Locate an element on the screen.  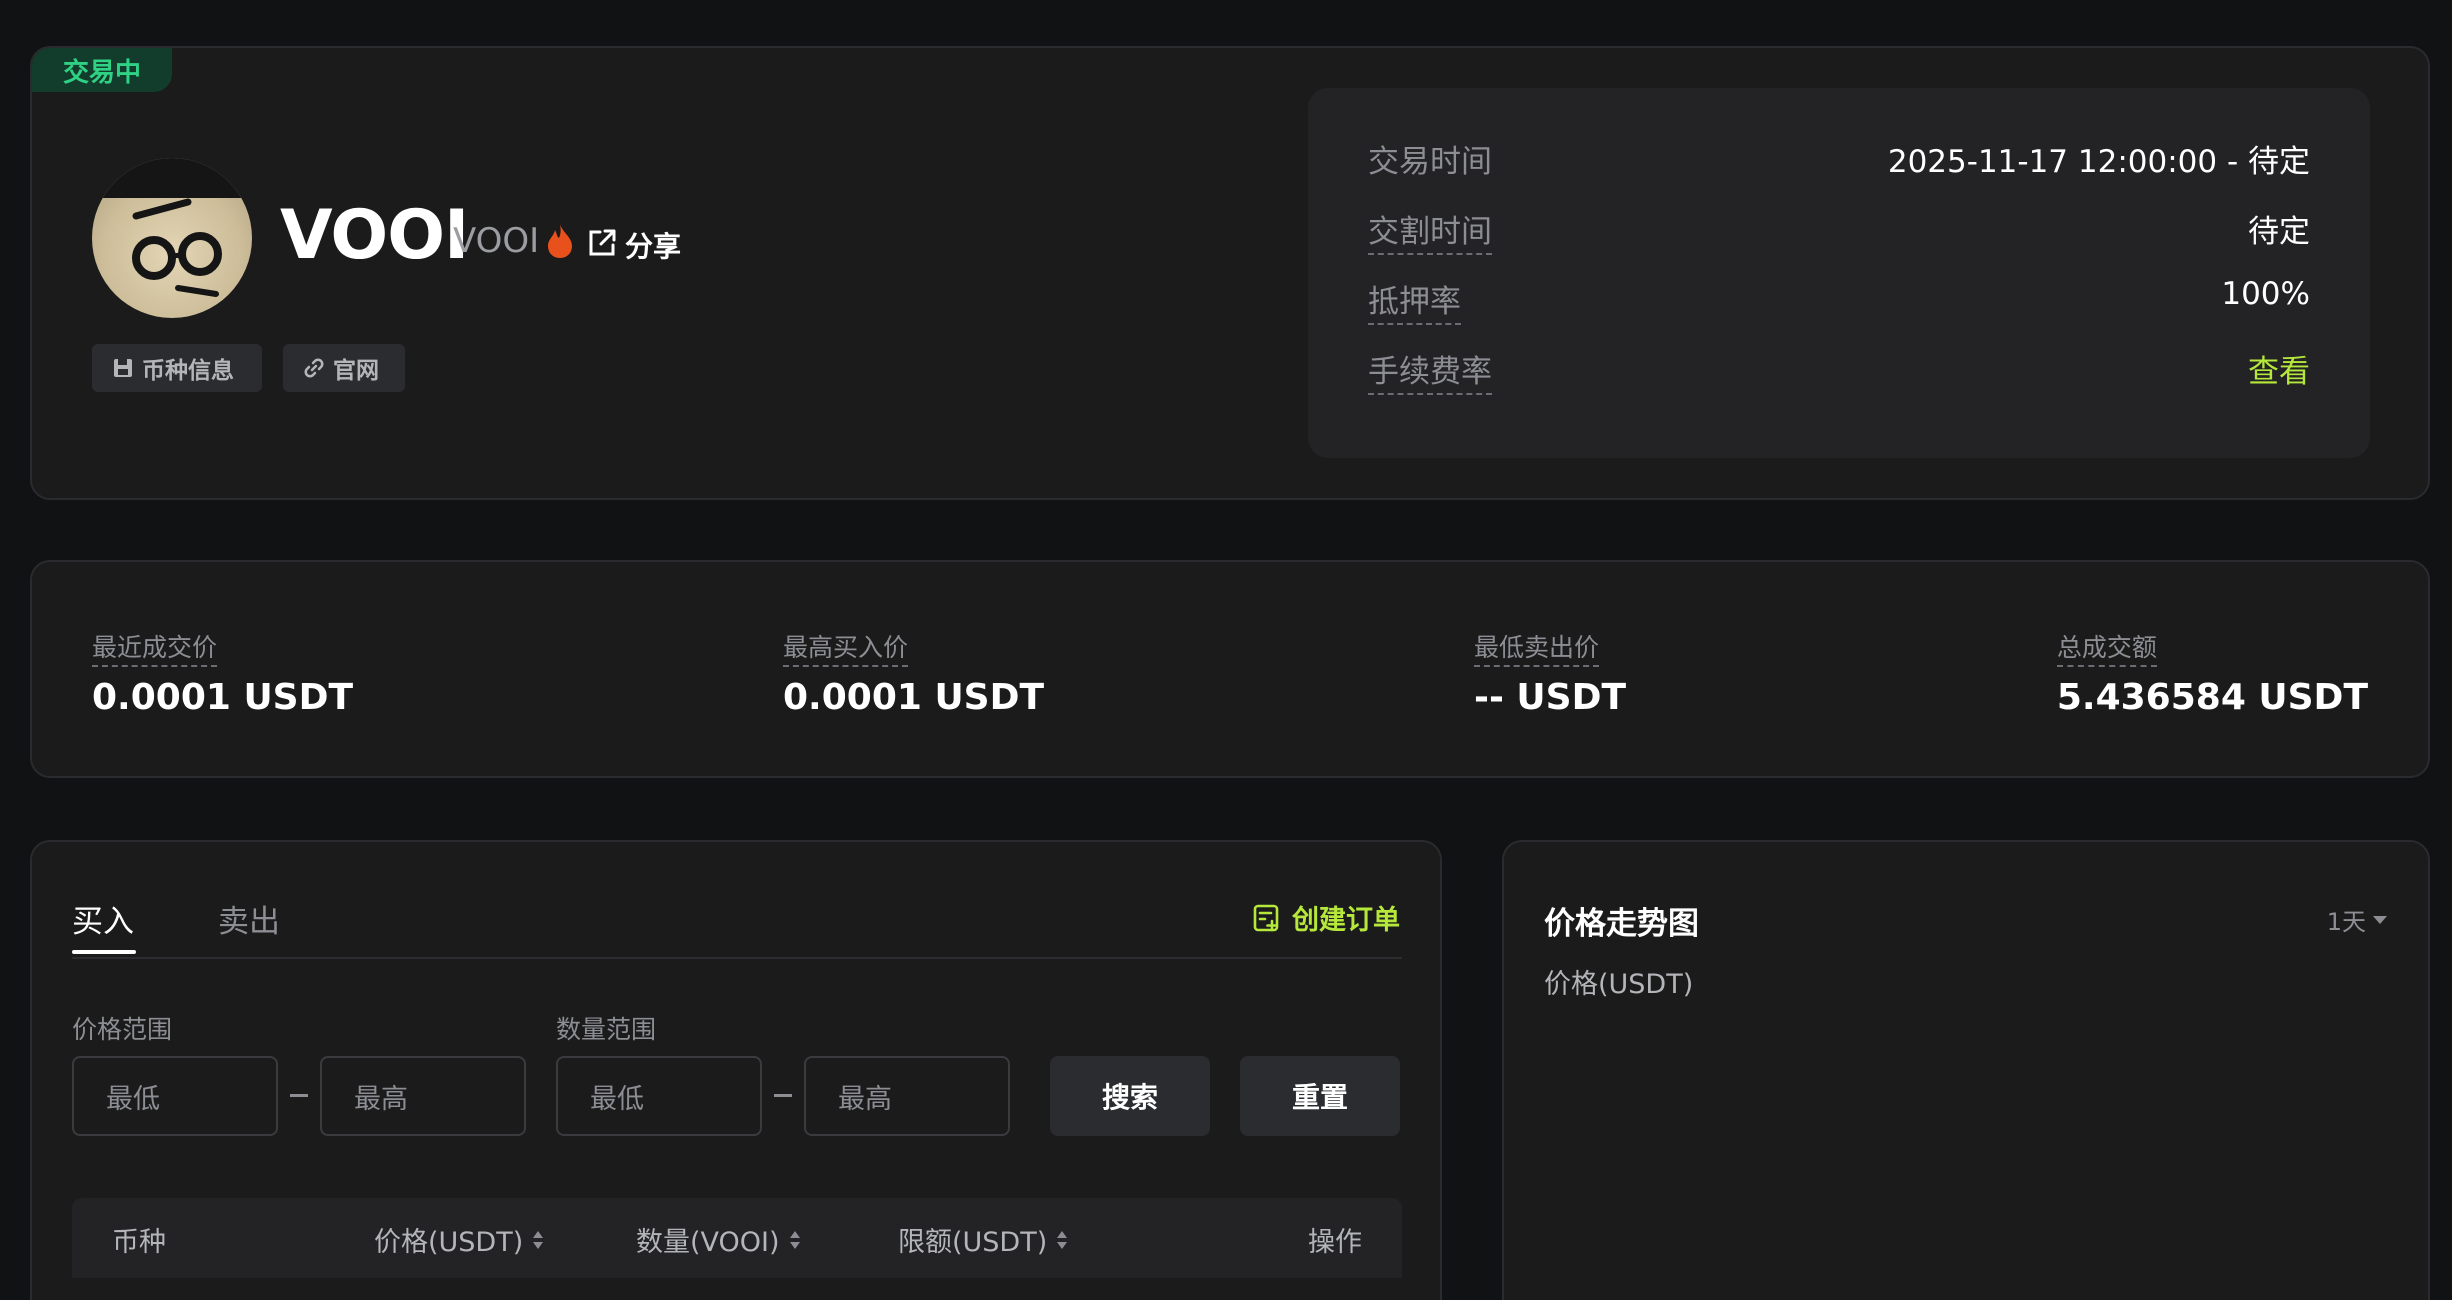
price-max-input: 最高 is located at coordinates (423, 1096).